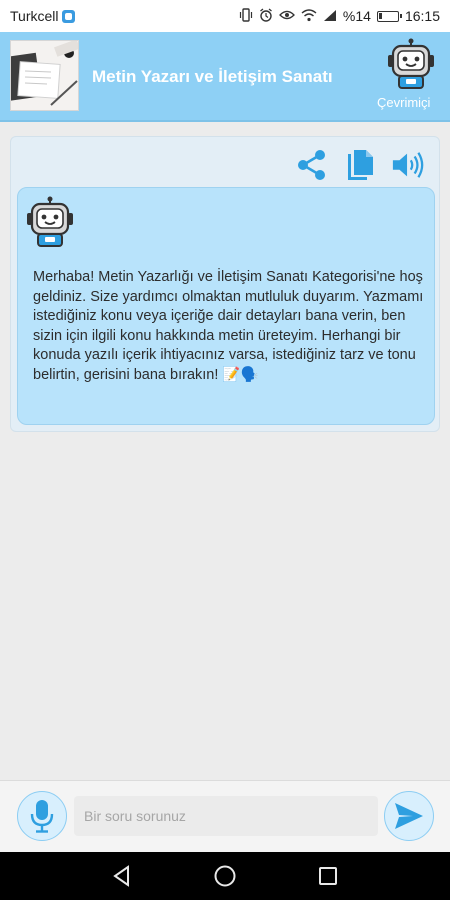 This screenshot has height=900, width=450. I want to click on system-nav-bar, so click(225, 876).